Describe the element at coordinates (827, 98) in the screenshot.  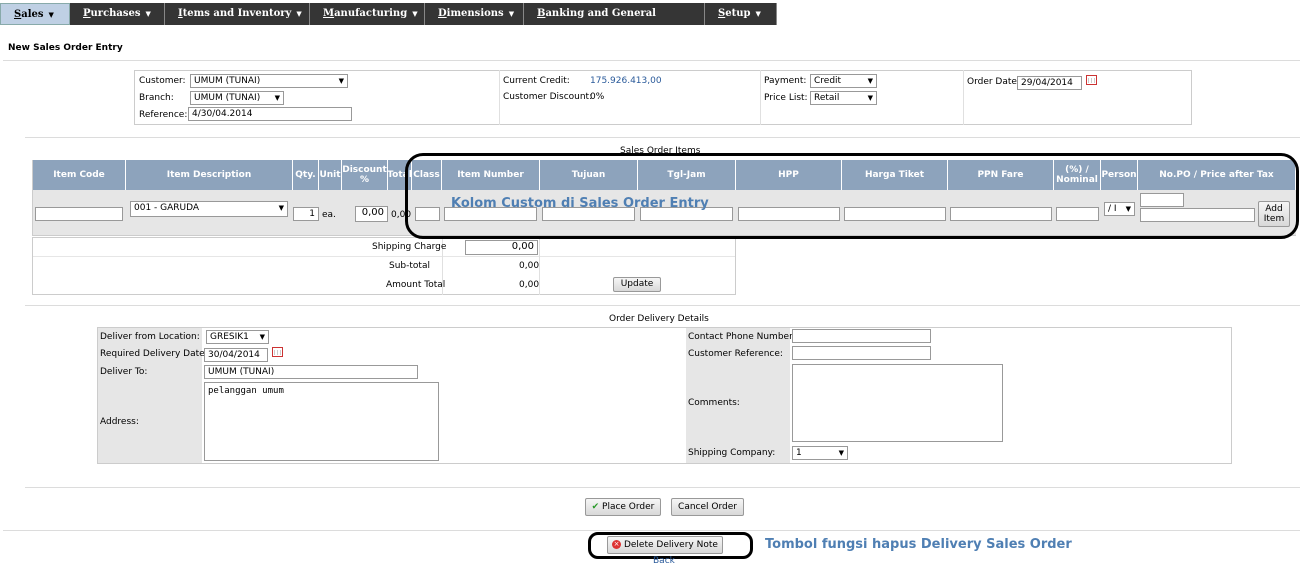
I see `price-list-value: Retail` at that location.